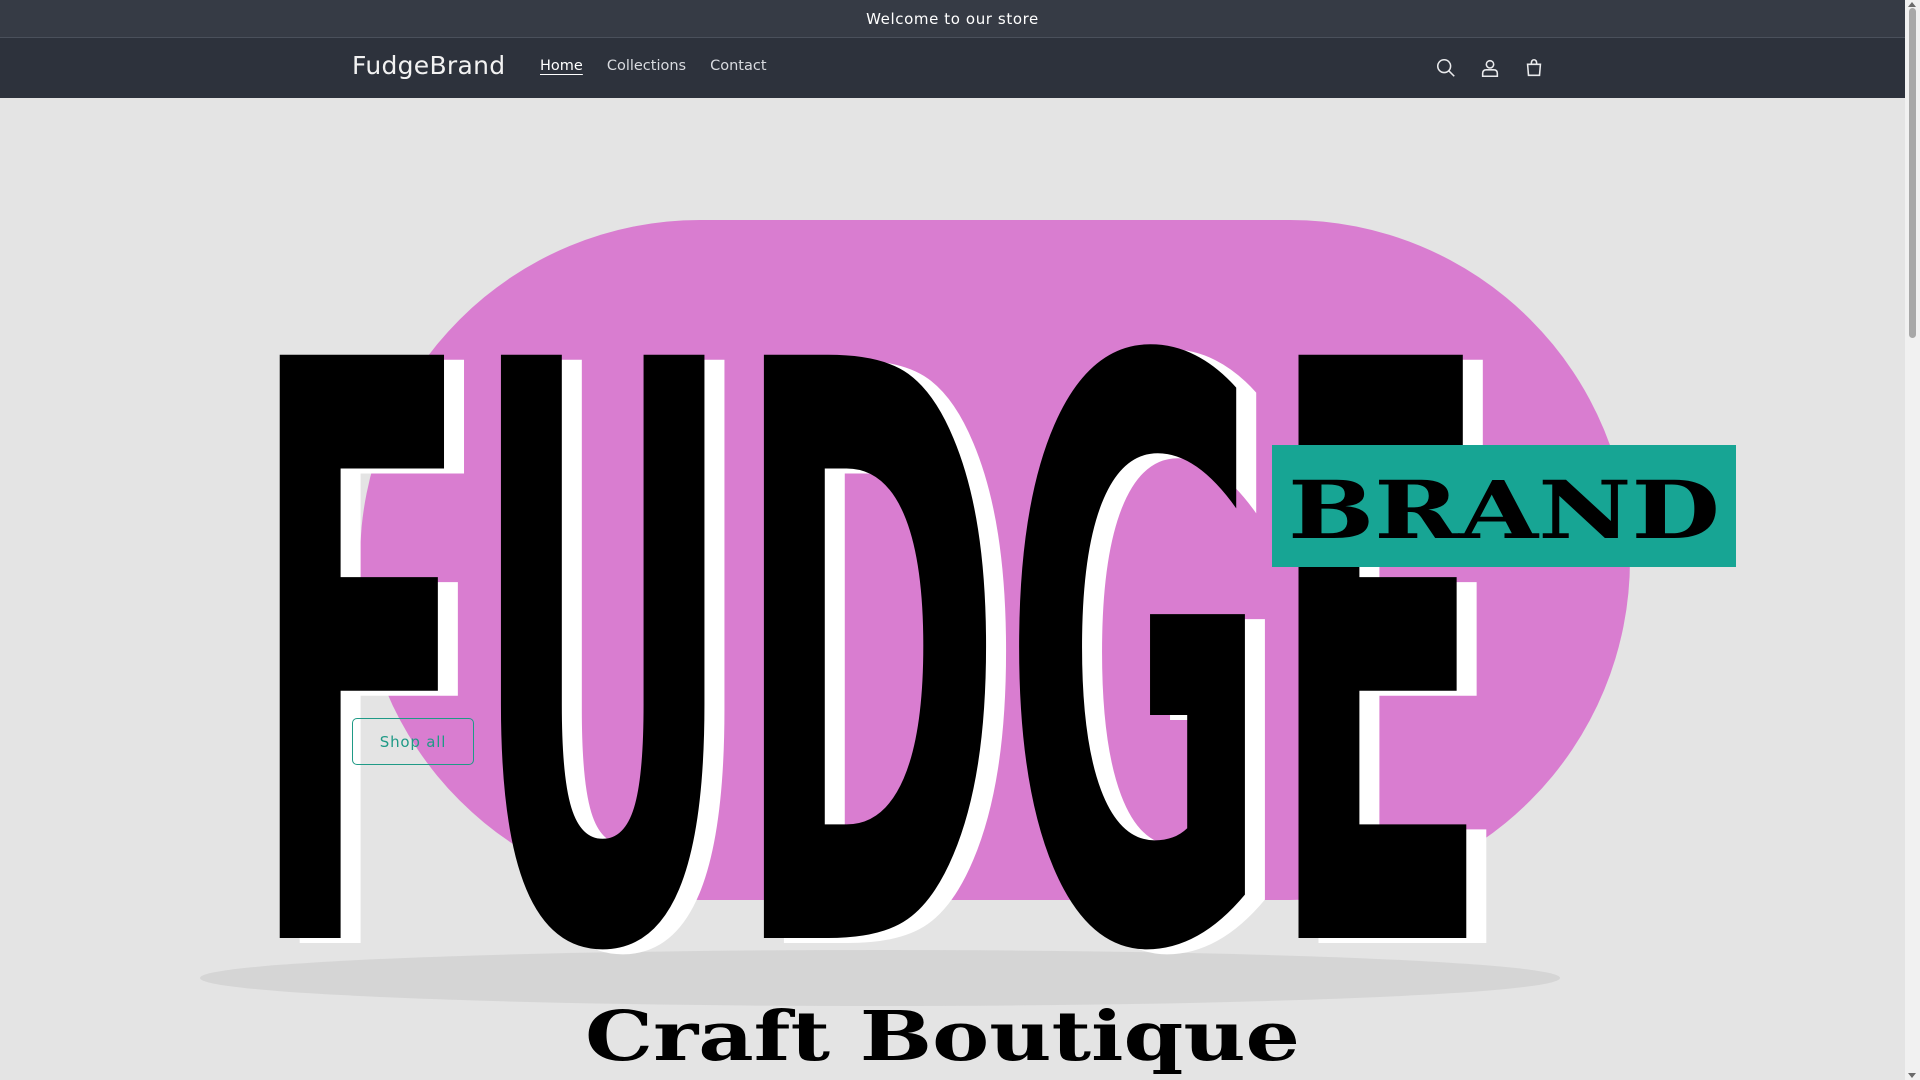 The width and height of the screenshot is (1920, 1080). What do you see at coordinates (1912, 540) in the screenshot?
I see `page-scrollbar` at bounding box center [1912, 540].